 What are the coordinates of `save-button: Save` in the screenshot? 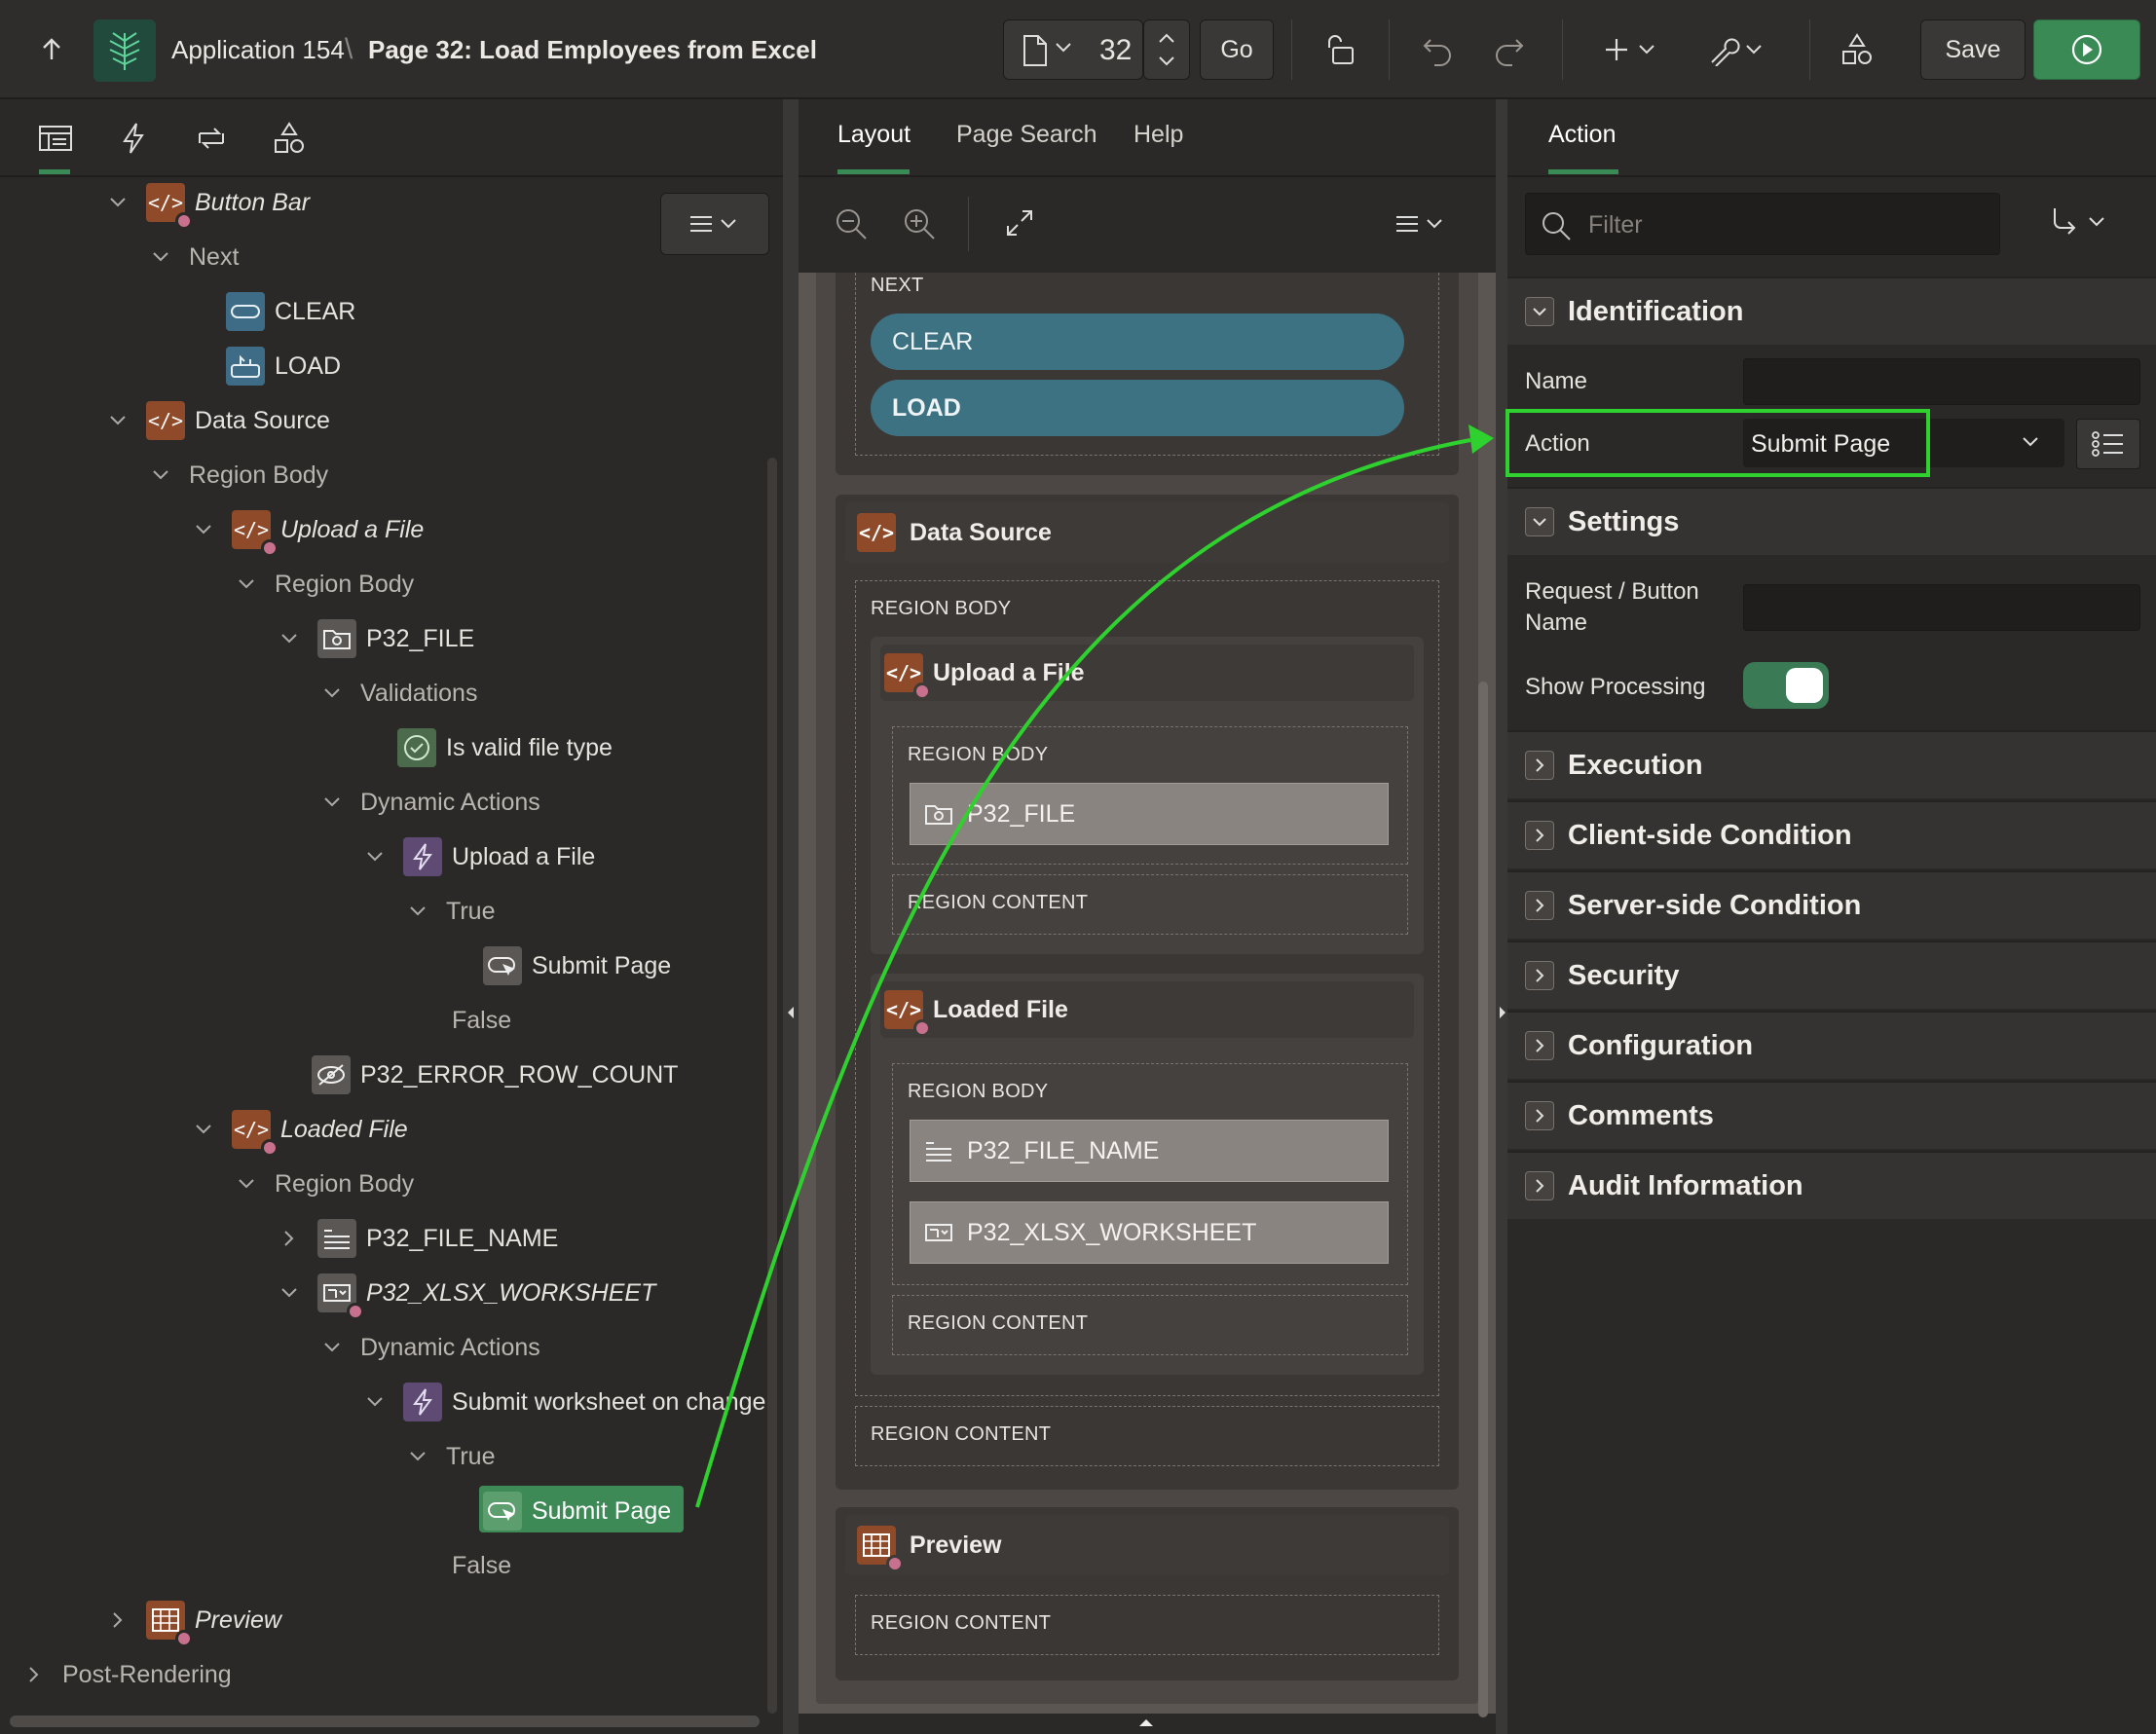 It's located at (1973, 49).